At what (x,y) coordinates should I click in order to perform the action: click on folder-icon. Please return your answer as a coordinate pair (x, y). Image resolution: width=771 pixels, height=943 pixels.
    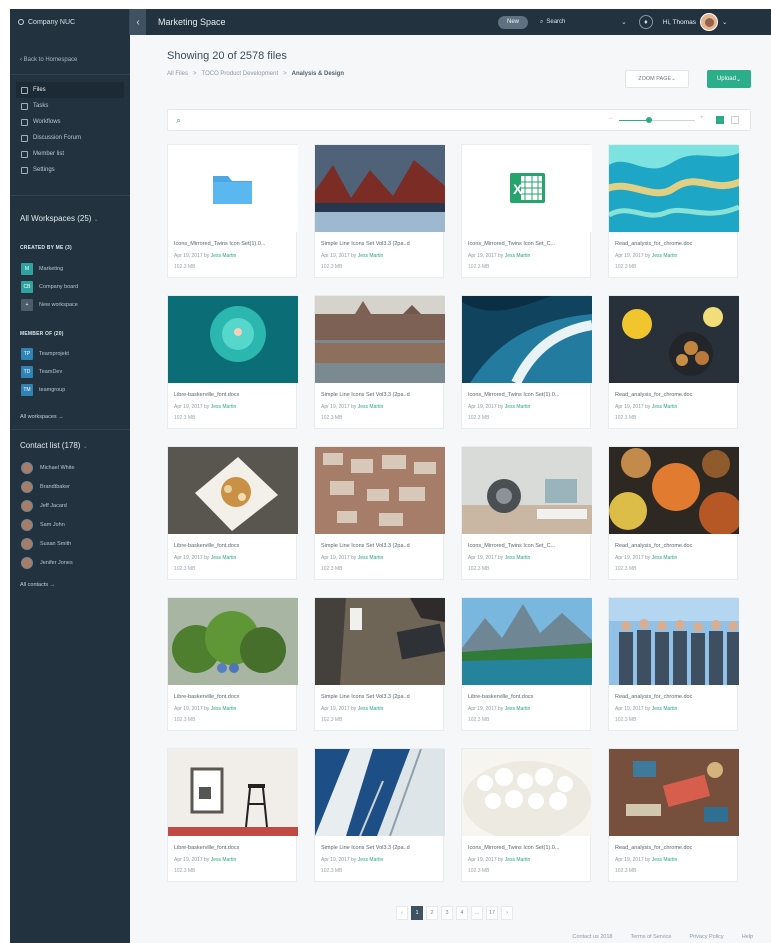
    Looking at the image, I should click on (233, 188).